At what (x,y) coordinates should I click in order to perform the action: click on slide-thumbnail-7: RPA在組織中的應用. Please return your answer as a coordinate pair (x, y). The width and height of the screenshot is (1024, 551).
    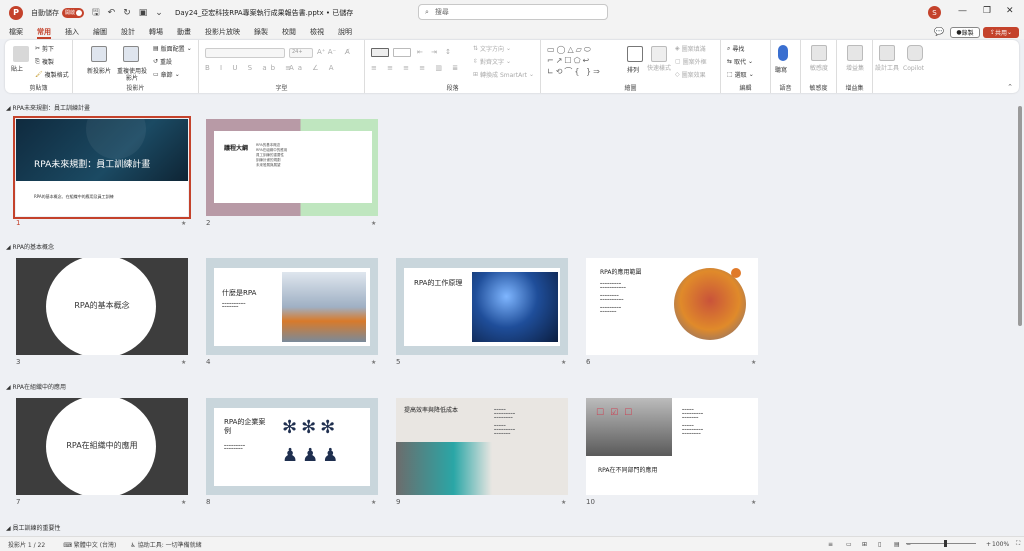
    Looking at the image, I should click on (102, 446).